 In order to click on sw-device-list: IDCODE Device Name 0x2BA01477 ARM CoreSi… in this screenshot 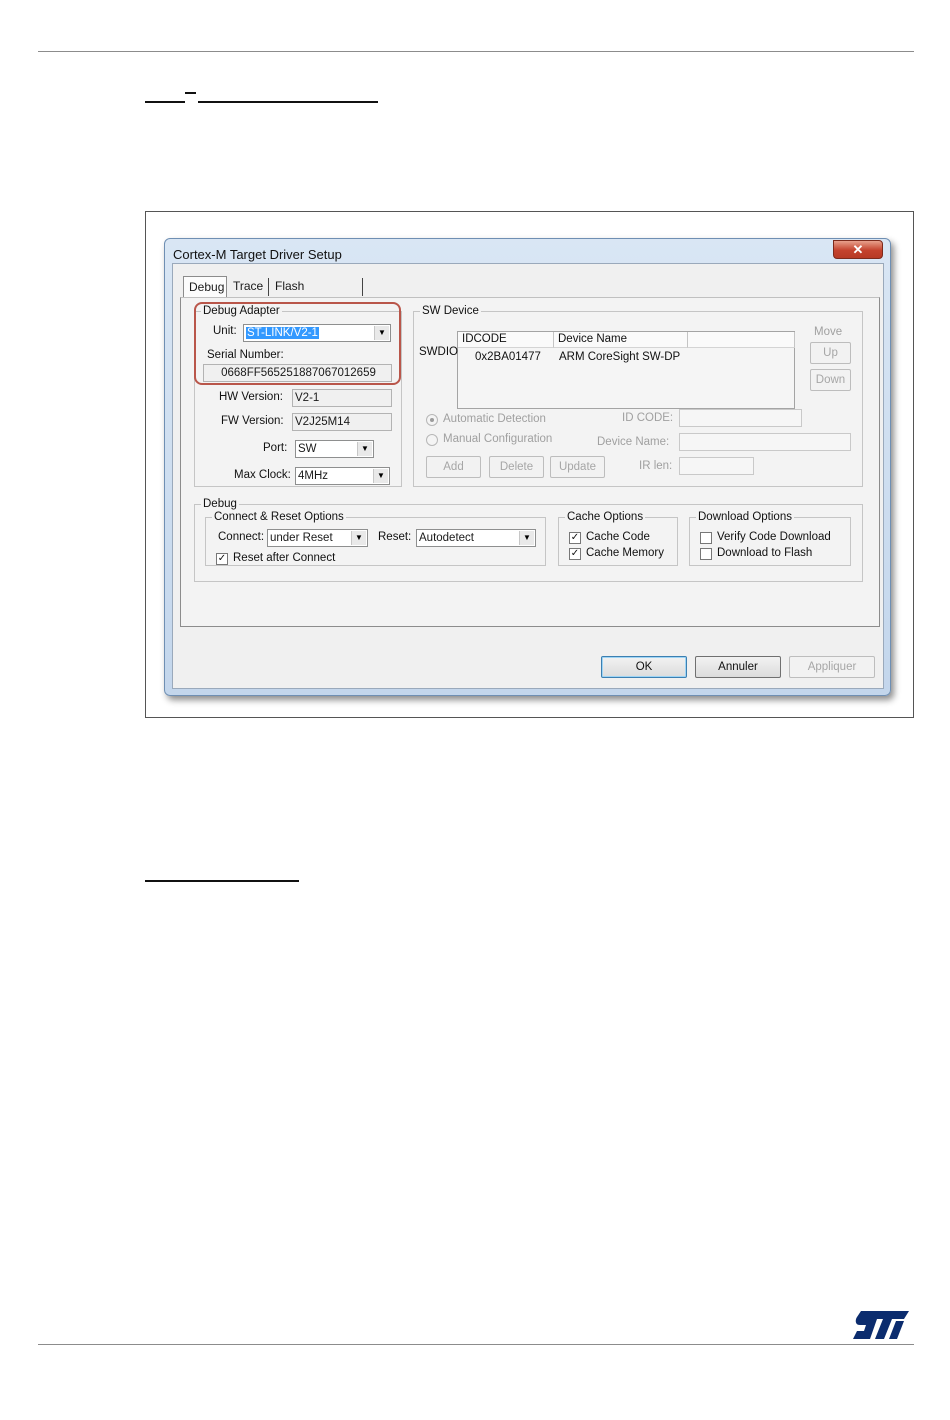, I will do `click(626, 370)`.